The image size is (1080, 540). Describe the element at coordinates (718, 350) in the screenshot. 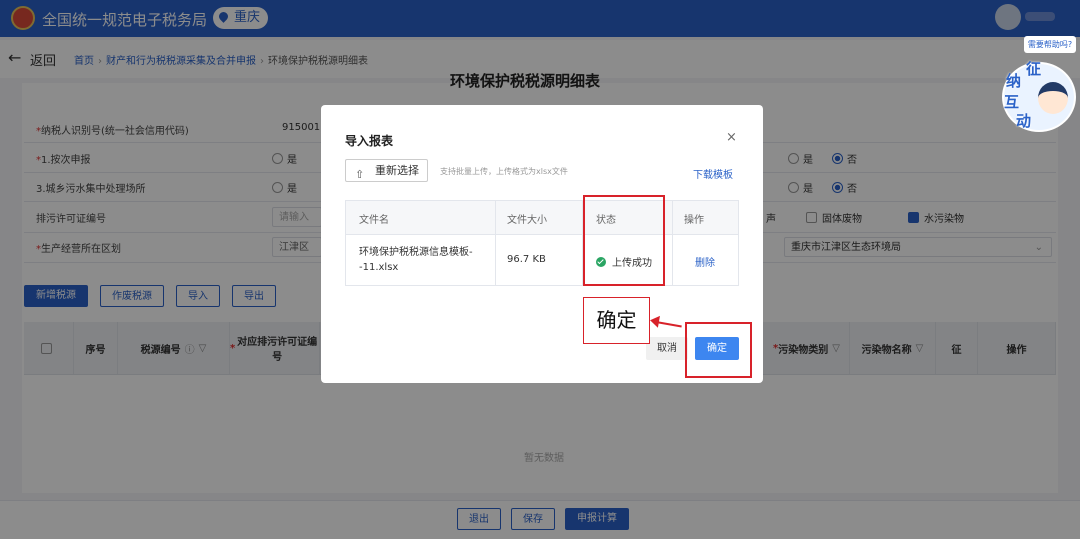

I see `confirm-highlight-box` at that location.